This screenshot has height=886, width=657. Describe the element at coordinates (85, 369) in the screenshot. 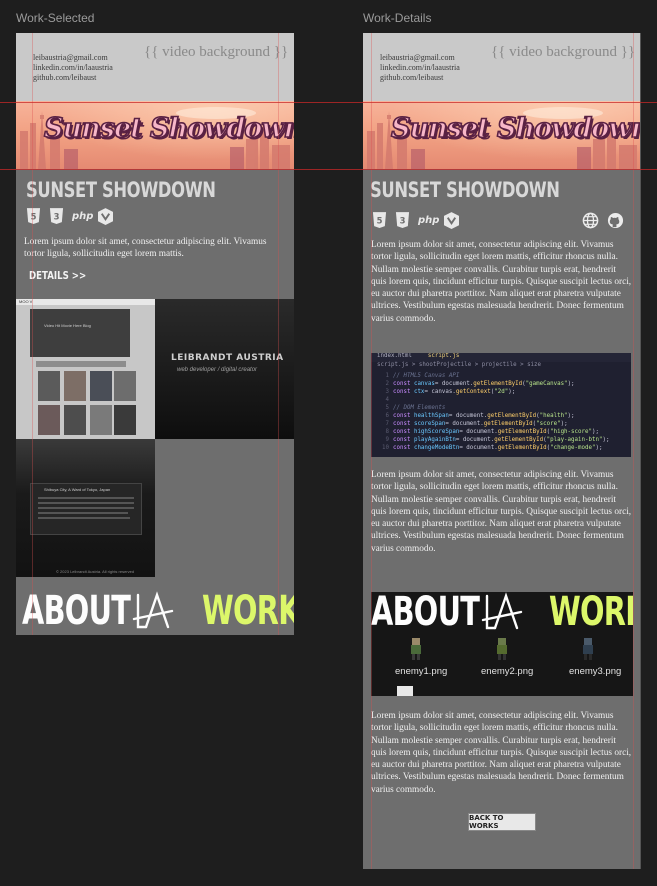

I see `gallery-item-moov-website: MOO V Video Hit Movie Here Blog` at that location.